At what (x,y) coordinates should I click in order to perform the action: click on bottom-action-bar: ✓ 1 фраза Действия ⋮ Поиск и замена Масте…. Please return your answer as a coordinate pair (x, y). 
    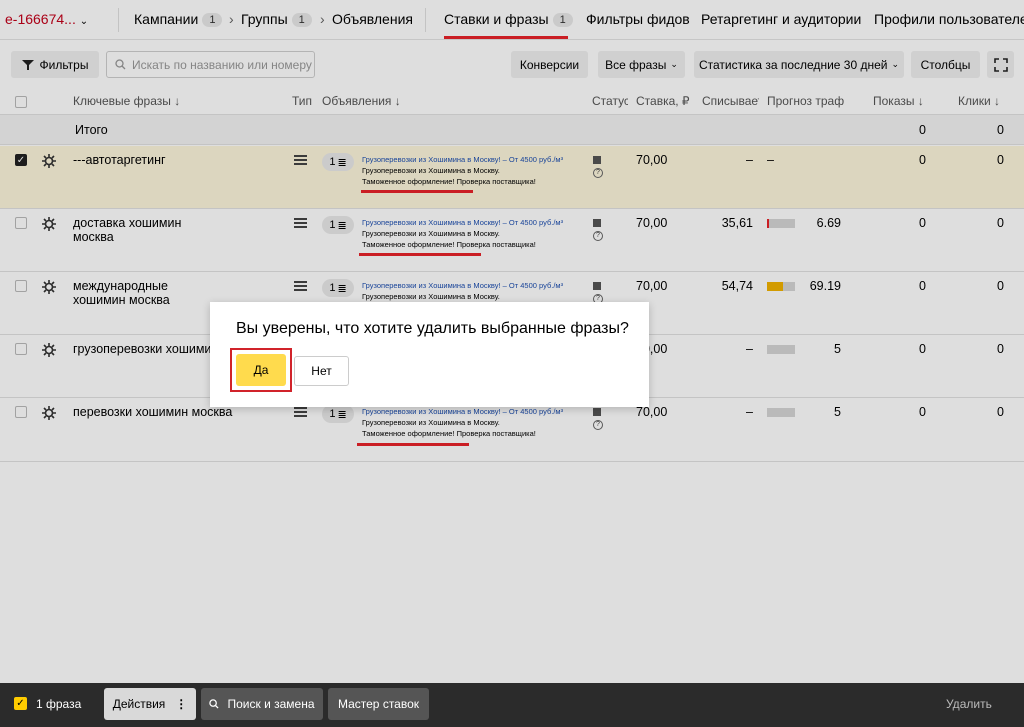
    Looking at the image, I should click on (512, 705).